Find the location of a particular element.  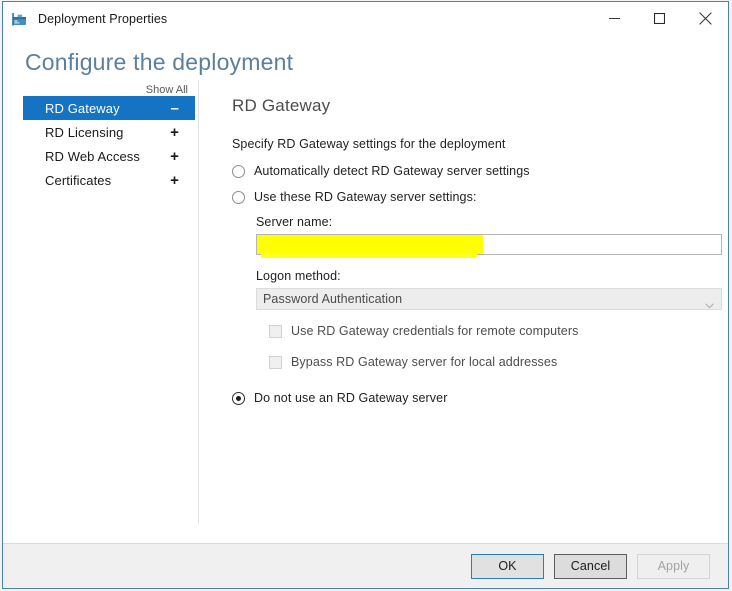

section-title: RD Gateway is located at coordinates (281, 105).